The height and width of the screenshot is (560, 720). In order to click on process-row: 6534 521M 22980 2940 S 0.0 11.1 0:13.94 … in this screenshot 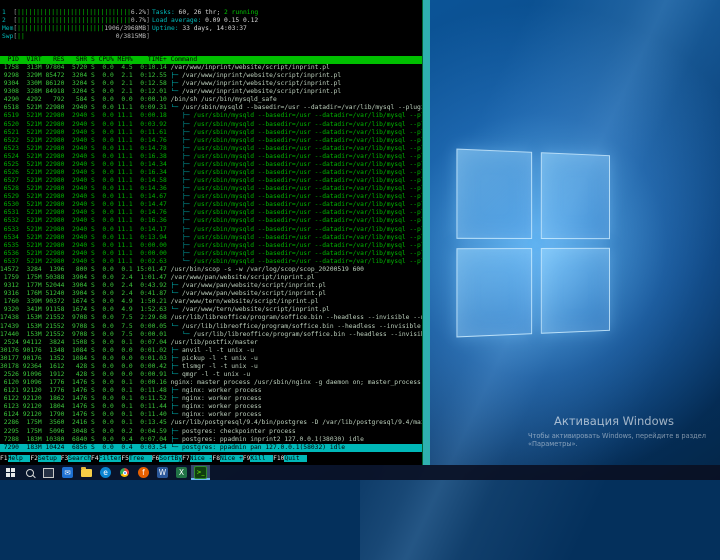, I will do `click(211, 238)`.